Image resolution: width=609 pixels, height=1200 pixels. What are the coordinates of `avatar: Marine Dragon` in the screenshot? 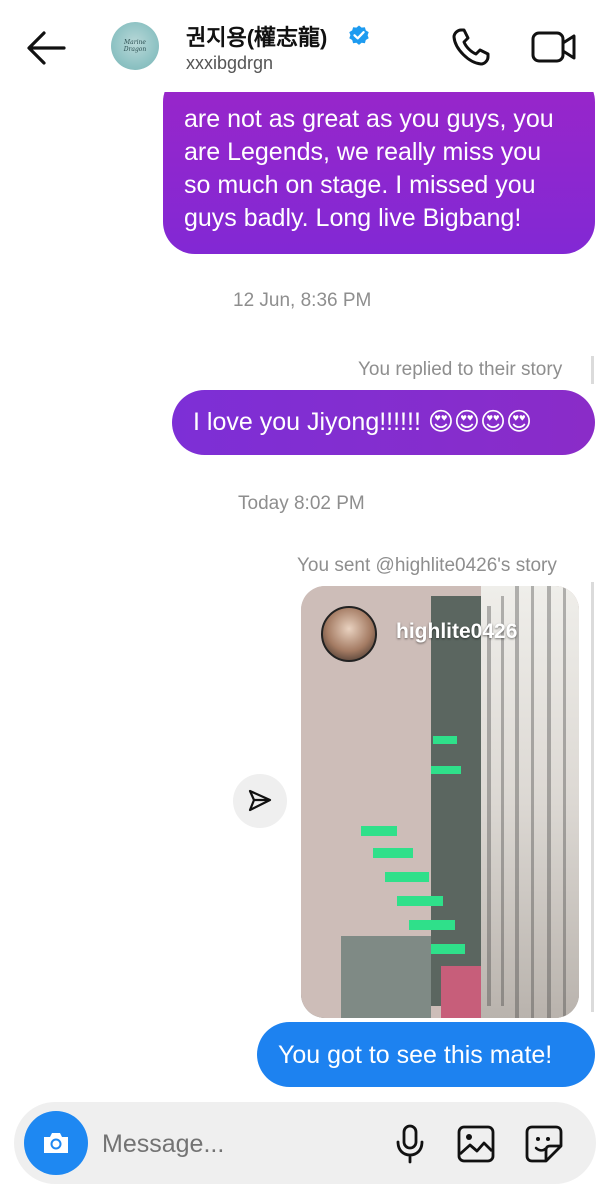 It's located at (135, 46).